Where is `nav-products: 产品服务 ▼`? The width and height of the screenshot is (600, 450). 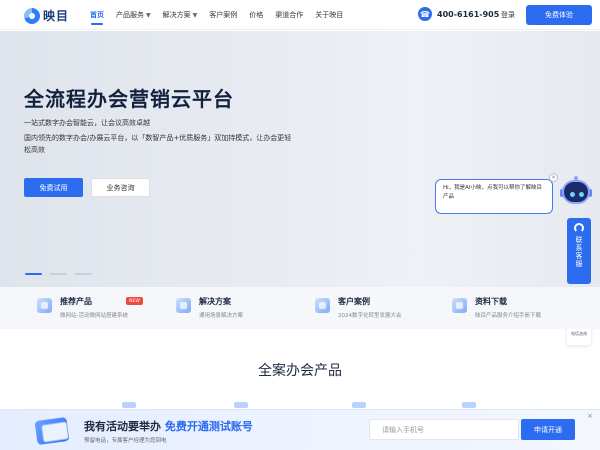
nav-products: 产品服务 ▼ is located at coordinates (133, 15).